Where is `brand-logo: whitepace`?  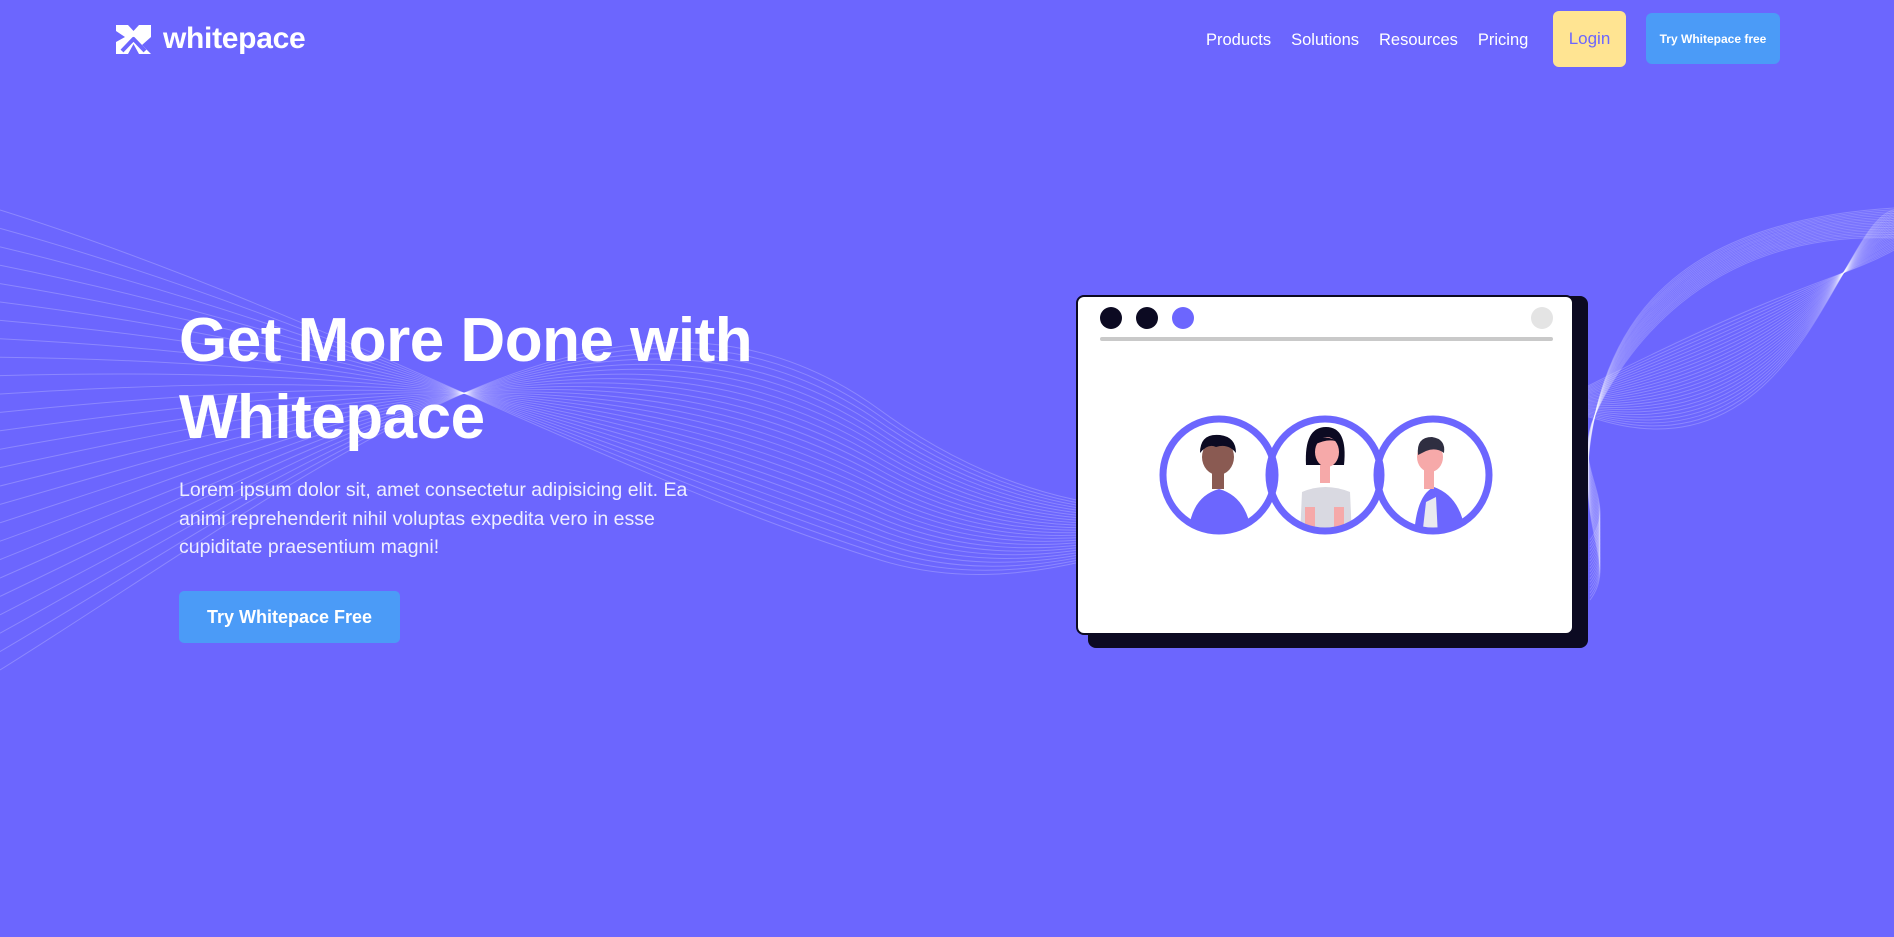
brand-logo: whitepace is located at coordinates (210, 39).